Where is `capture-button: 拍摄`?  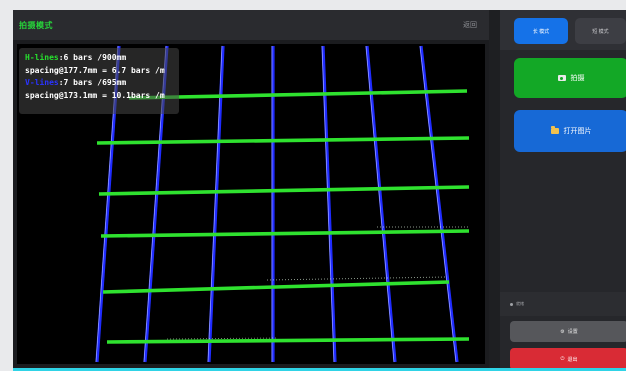 capture-button: 拍摄 is located at coordinates (570, 78).